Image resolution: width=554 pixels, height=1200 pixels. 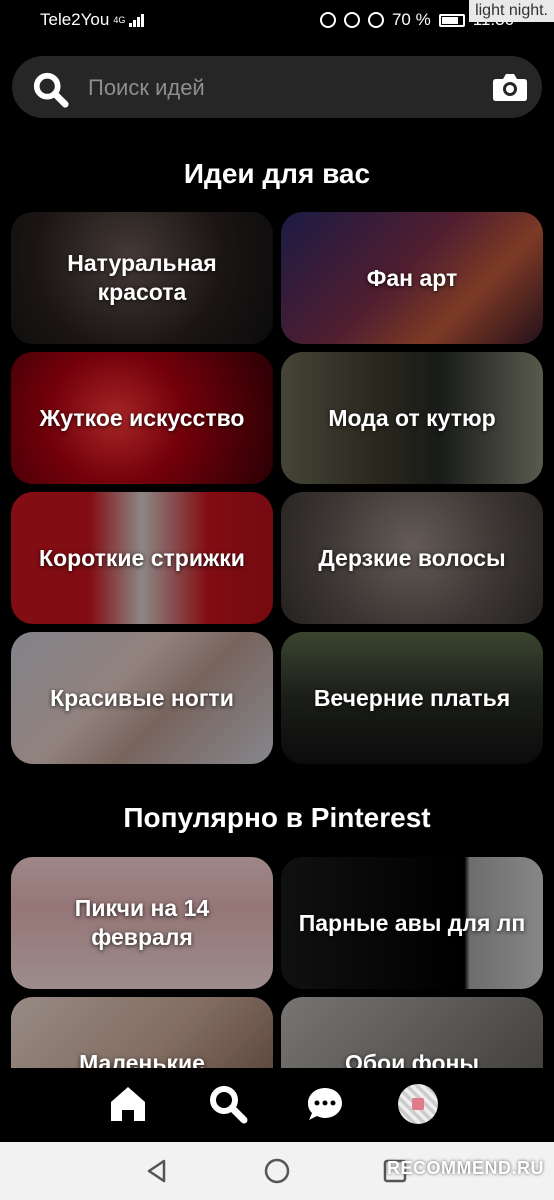 I want to click on idea-tile-label: Мода от кутюр, so click(x=412, y=417).